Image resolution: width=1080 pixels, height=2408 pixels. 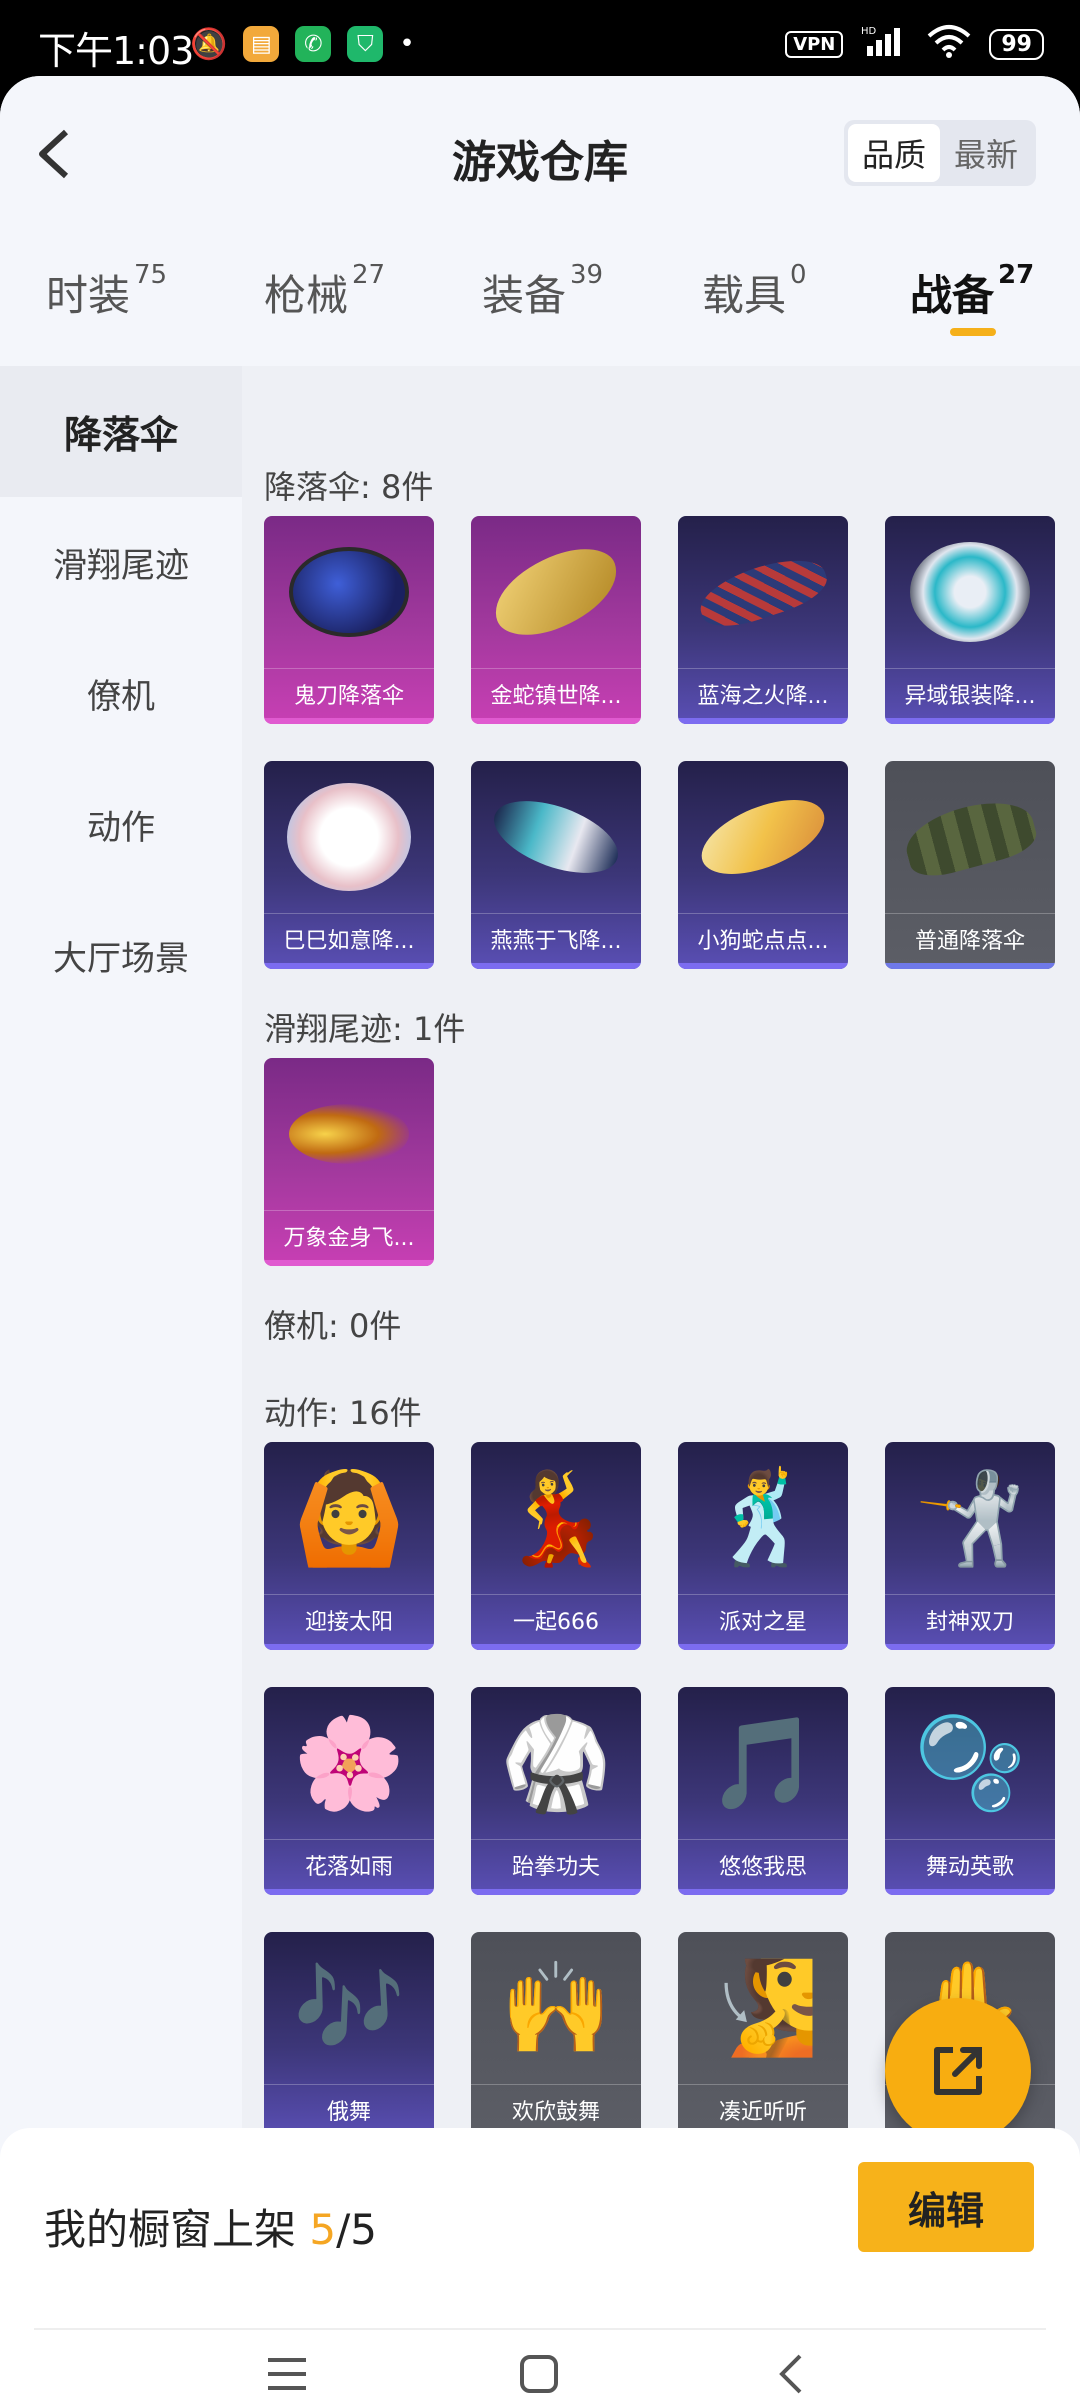 What do you see at coordinates (261, 44) in the screenshot?
I see `notes-app-icon: ▤` at bounding box center [261, 44].